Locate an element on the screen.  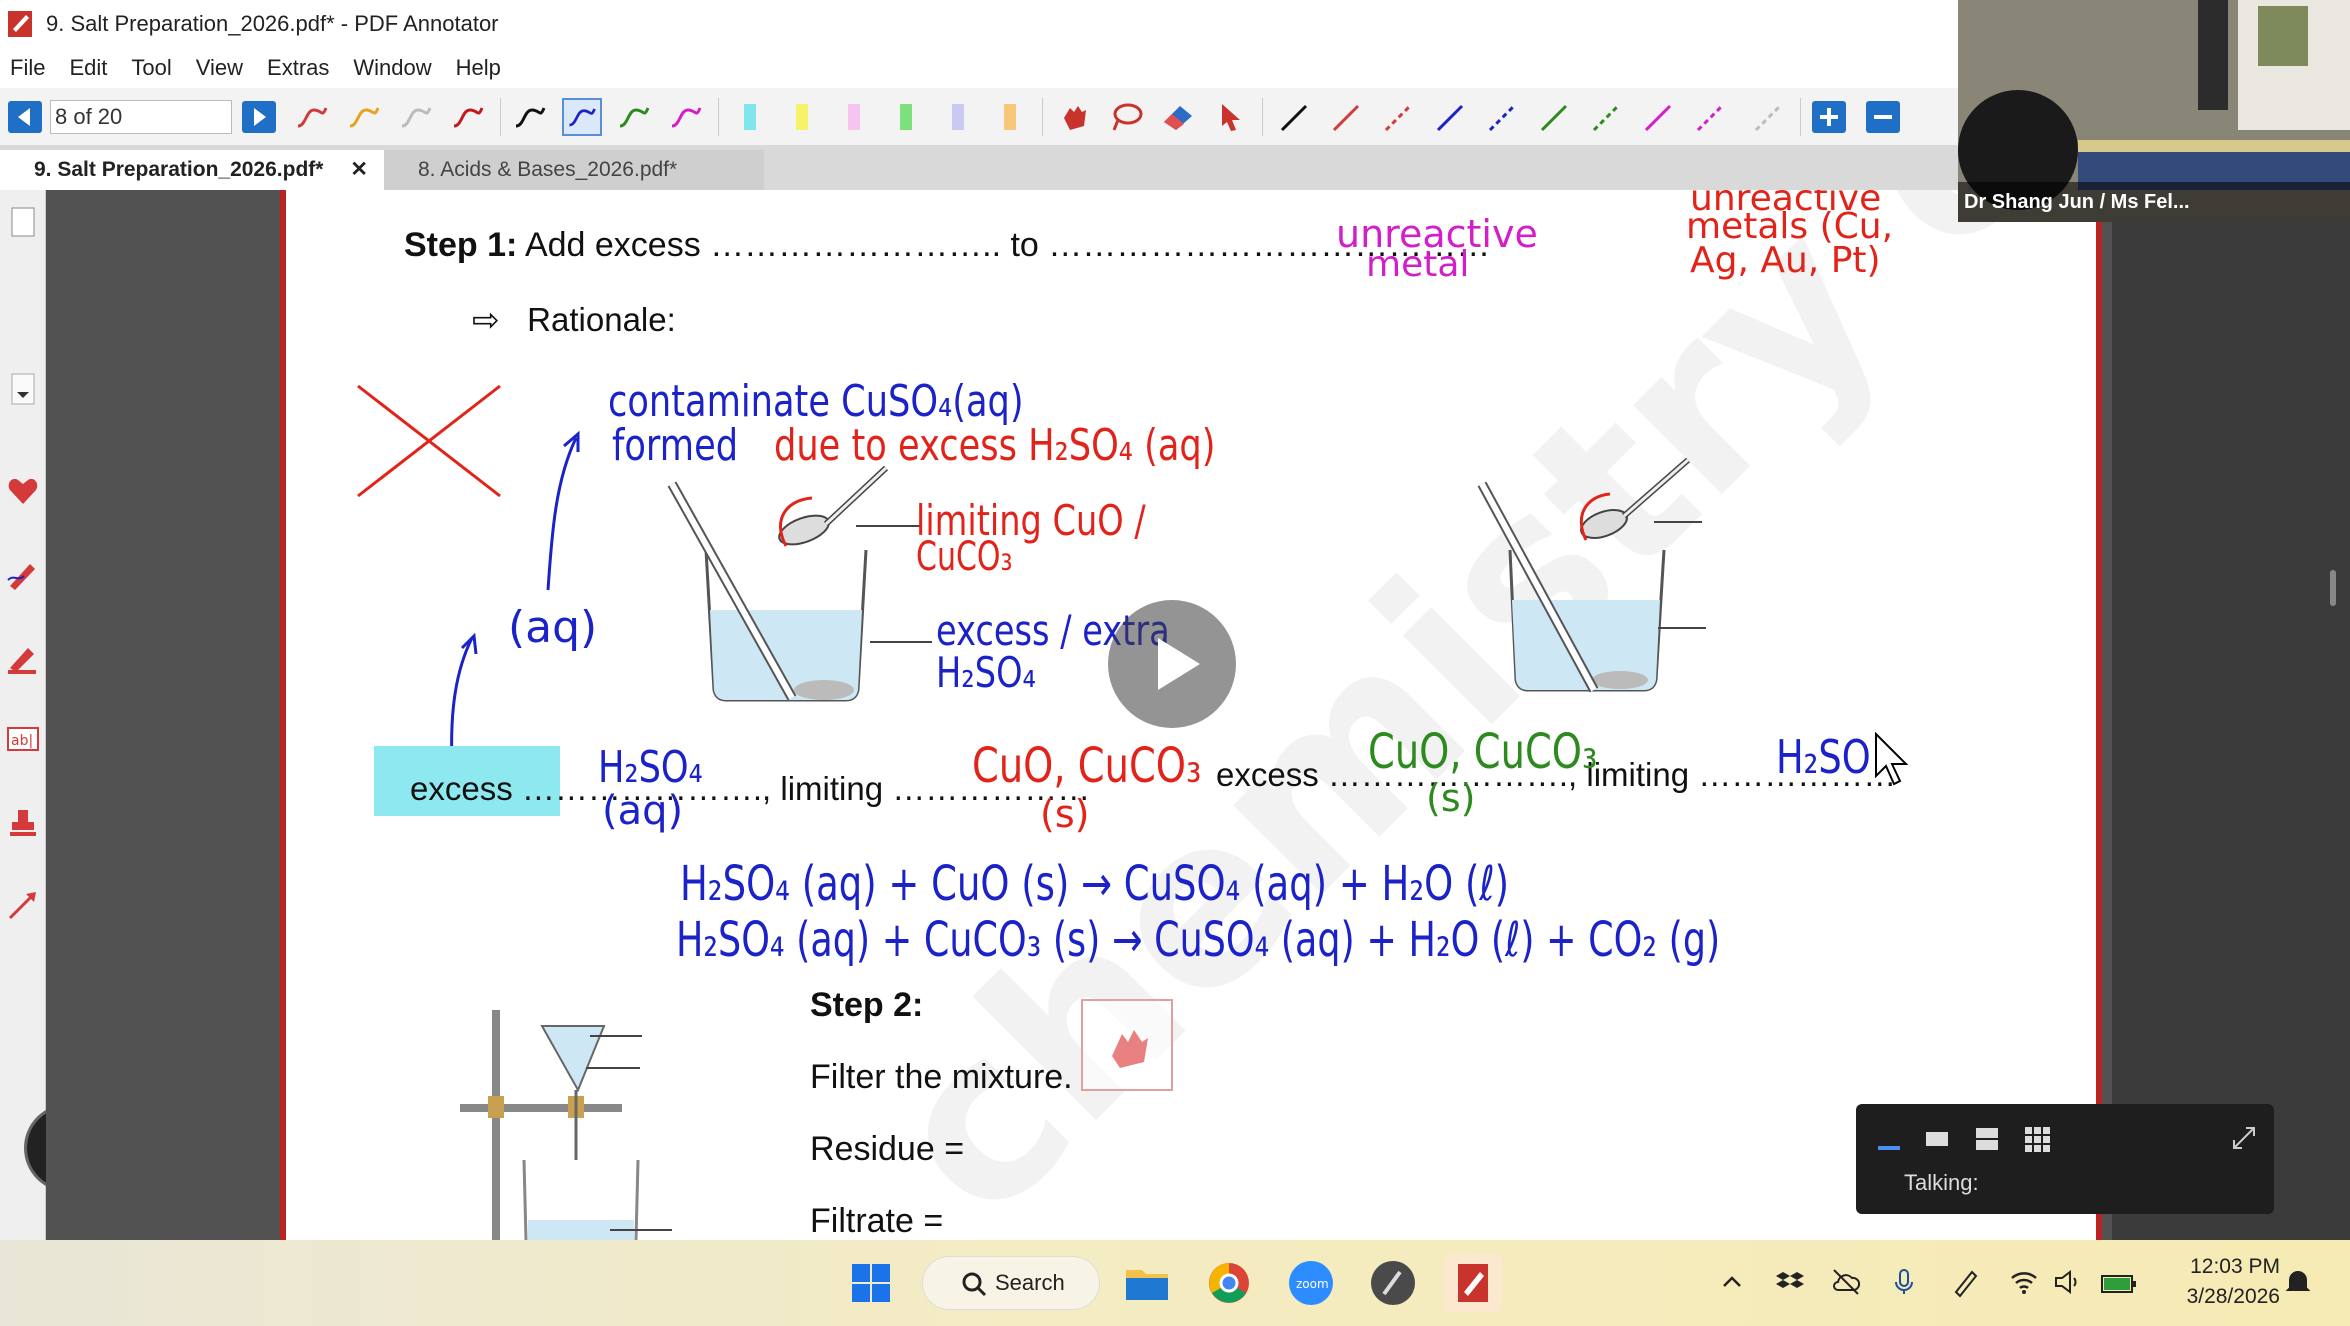
line-black-icon is located at coordinates (1294, 117).